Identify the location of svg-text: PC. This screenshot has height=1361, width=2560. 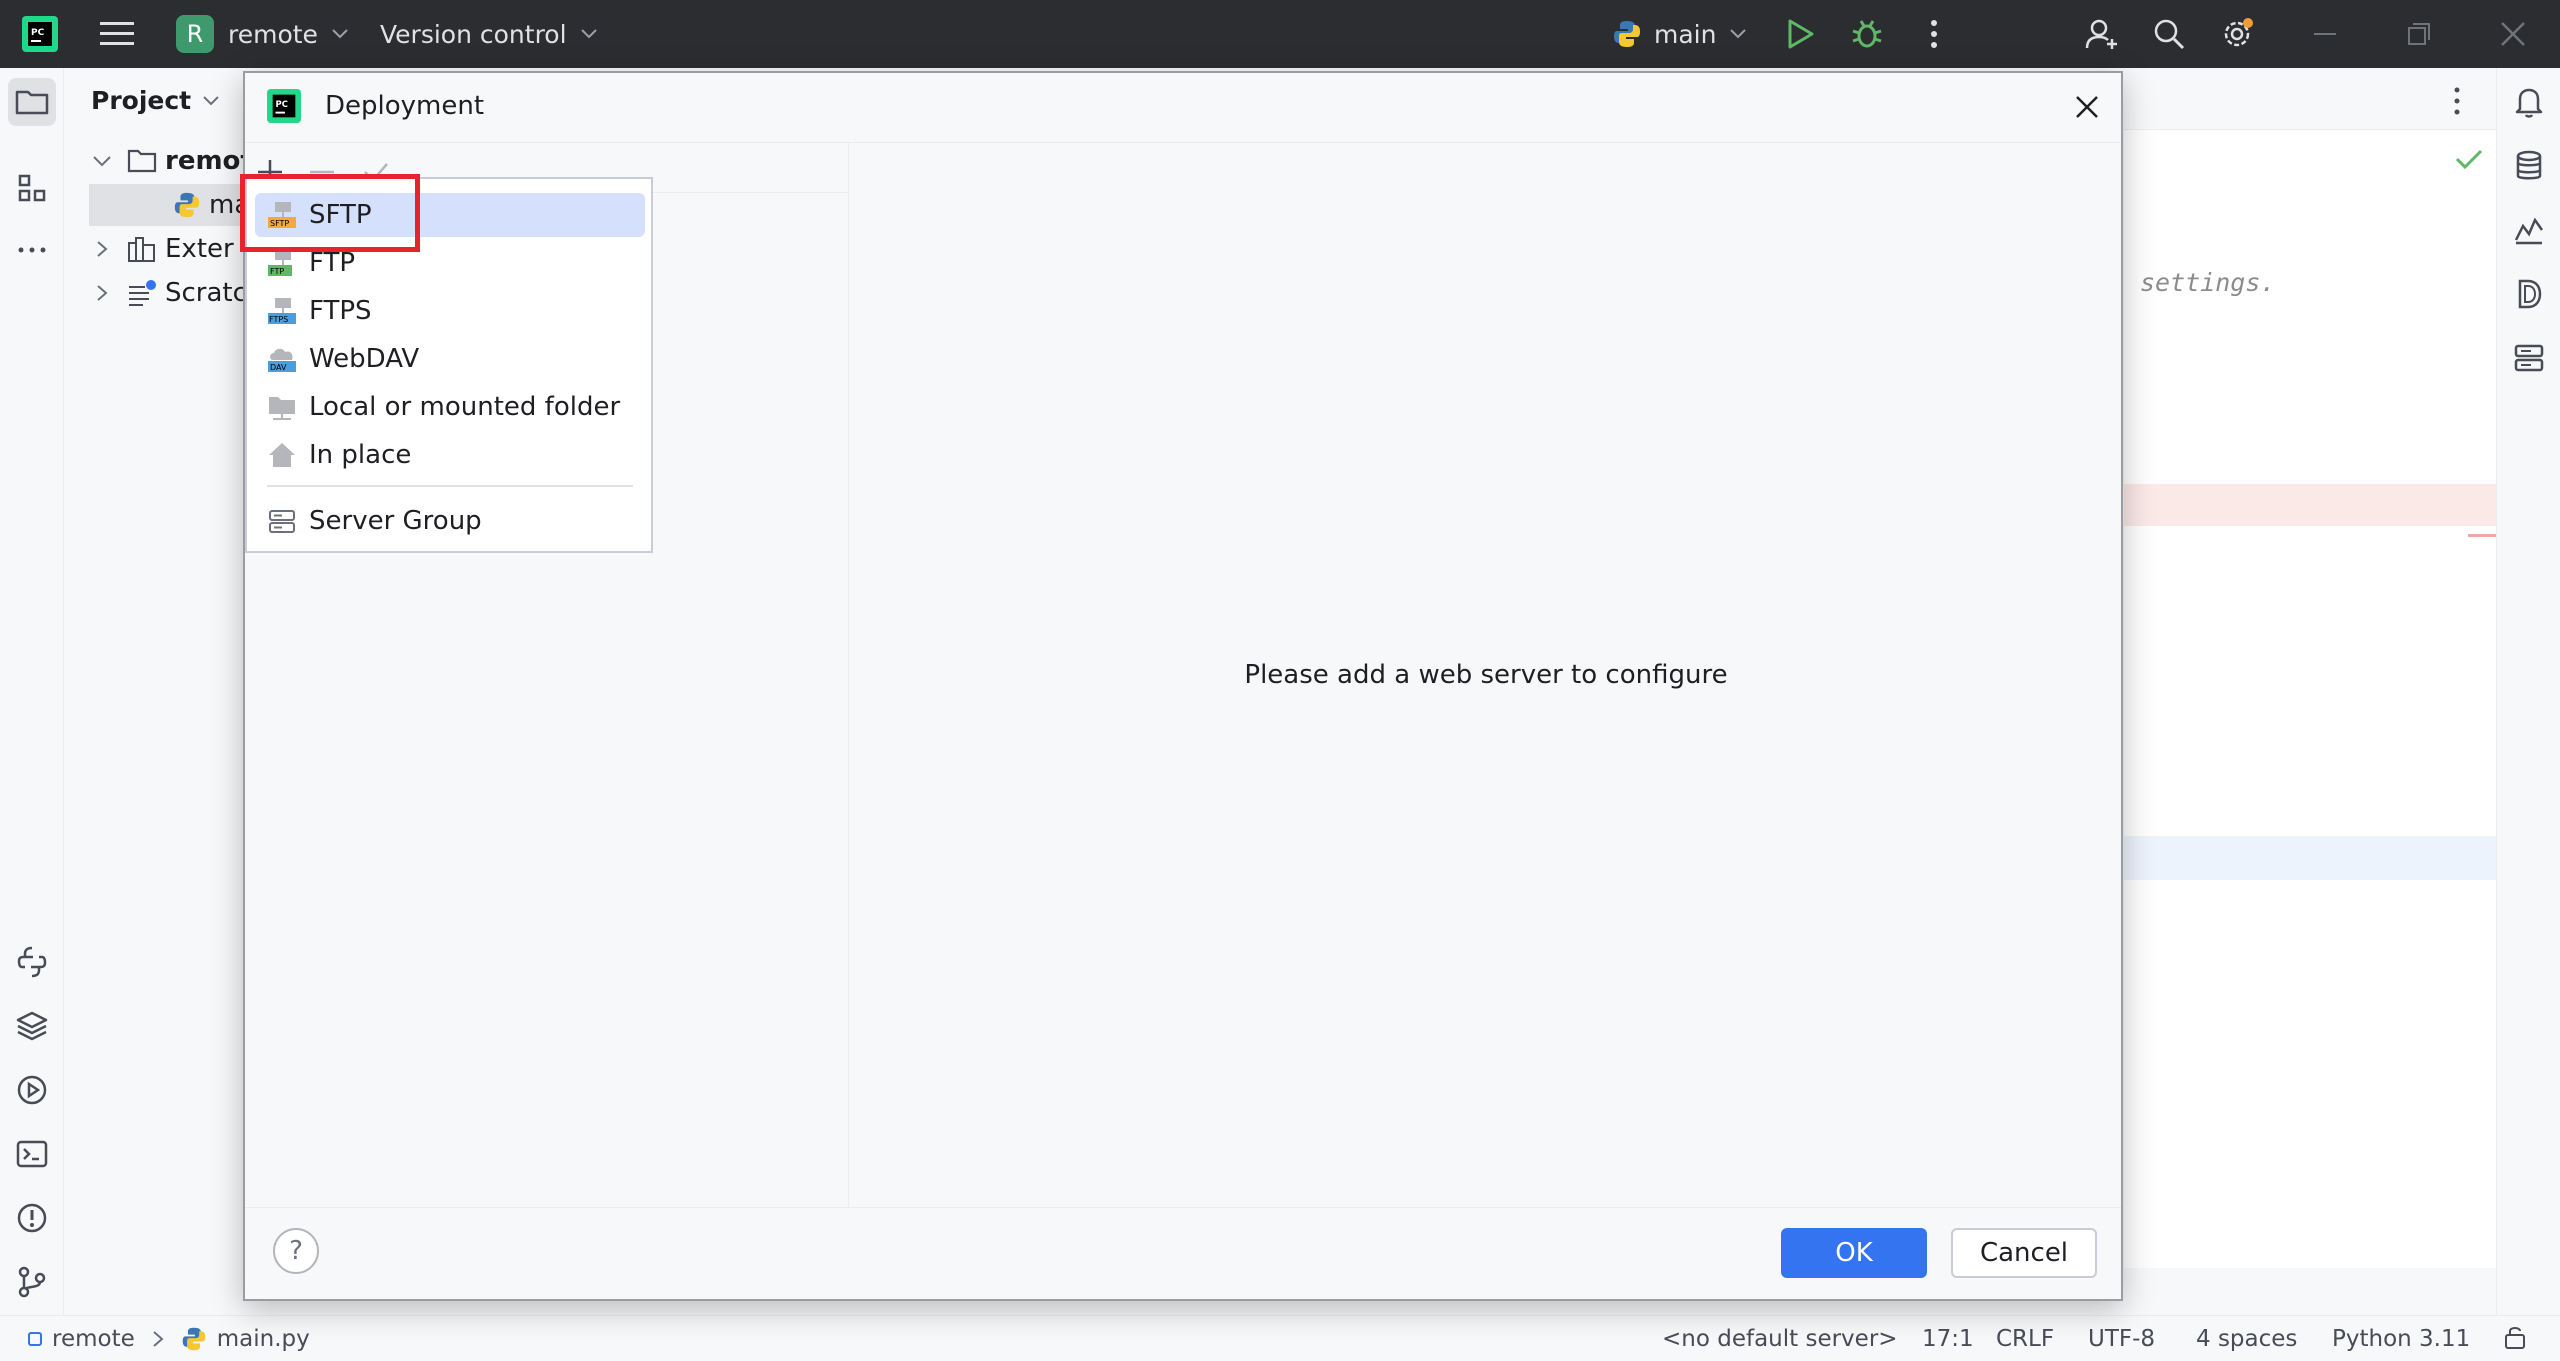
(38, 33).